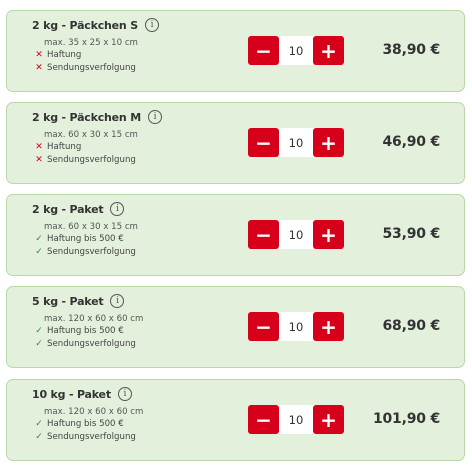 This screenshot has height=468, width=472. I want to click on product-price: 101,90 €, so click(406, 419).